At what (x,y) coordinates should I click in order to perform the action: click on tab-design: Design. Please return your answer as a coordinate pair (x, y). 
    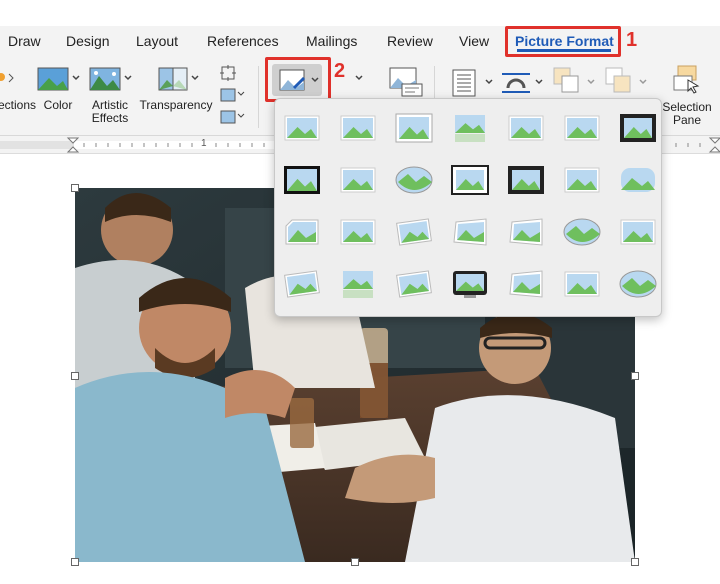
    Looking at the image, I should click on (88, 41).